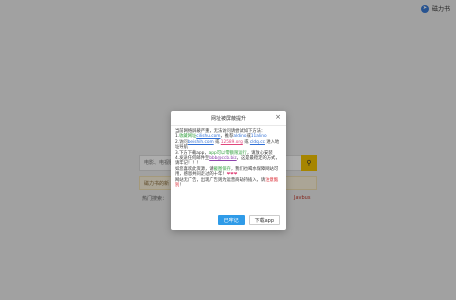 Image resolution: width=456 pixels, height=300 pixels. I want to click on dialog-line-5: 如您喜欢此资源，请截图保存，我们也喝水保障网站可用，感恩共同走过的十年！❤❤❤, so click(227, 172).